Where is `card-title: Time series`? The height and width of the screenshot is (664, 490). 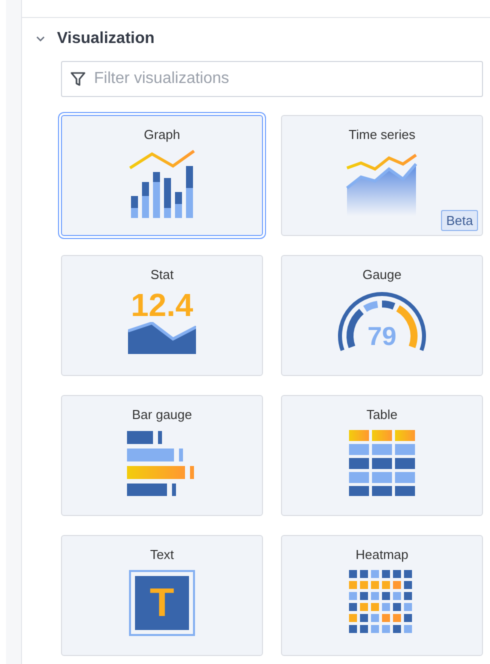 card-title: Time series is located at coordinates (382, 134).